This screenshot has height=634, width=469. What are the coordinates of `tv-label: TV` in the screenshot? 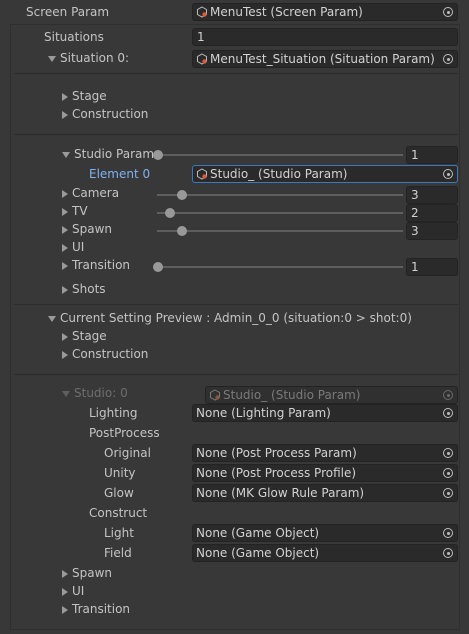 It's located at (80, 211).